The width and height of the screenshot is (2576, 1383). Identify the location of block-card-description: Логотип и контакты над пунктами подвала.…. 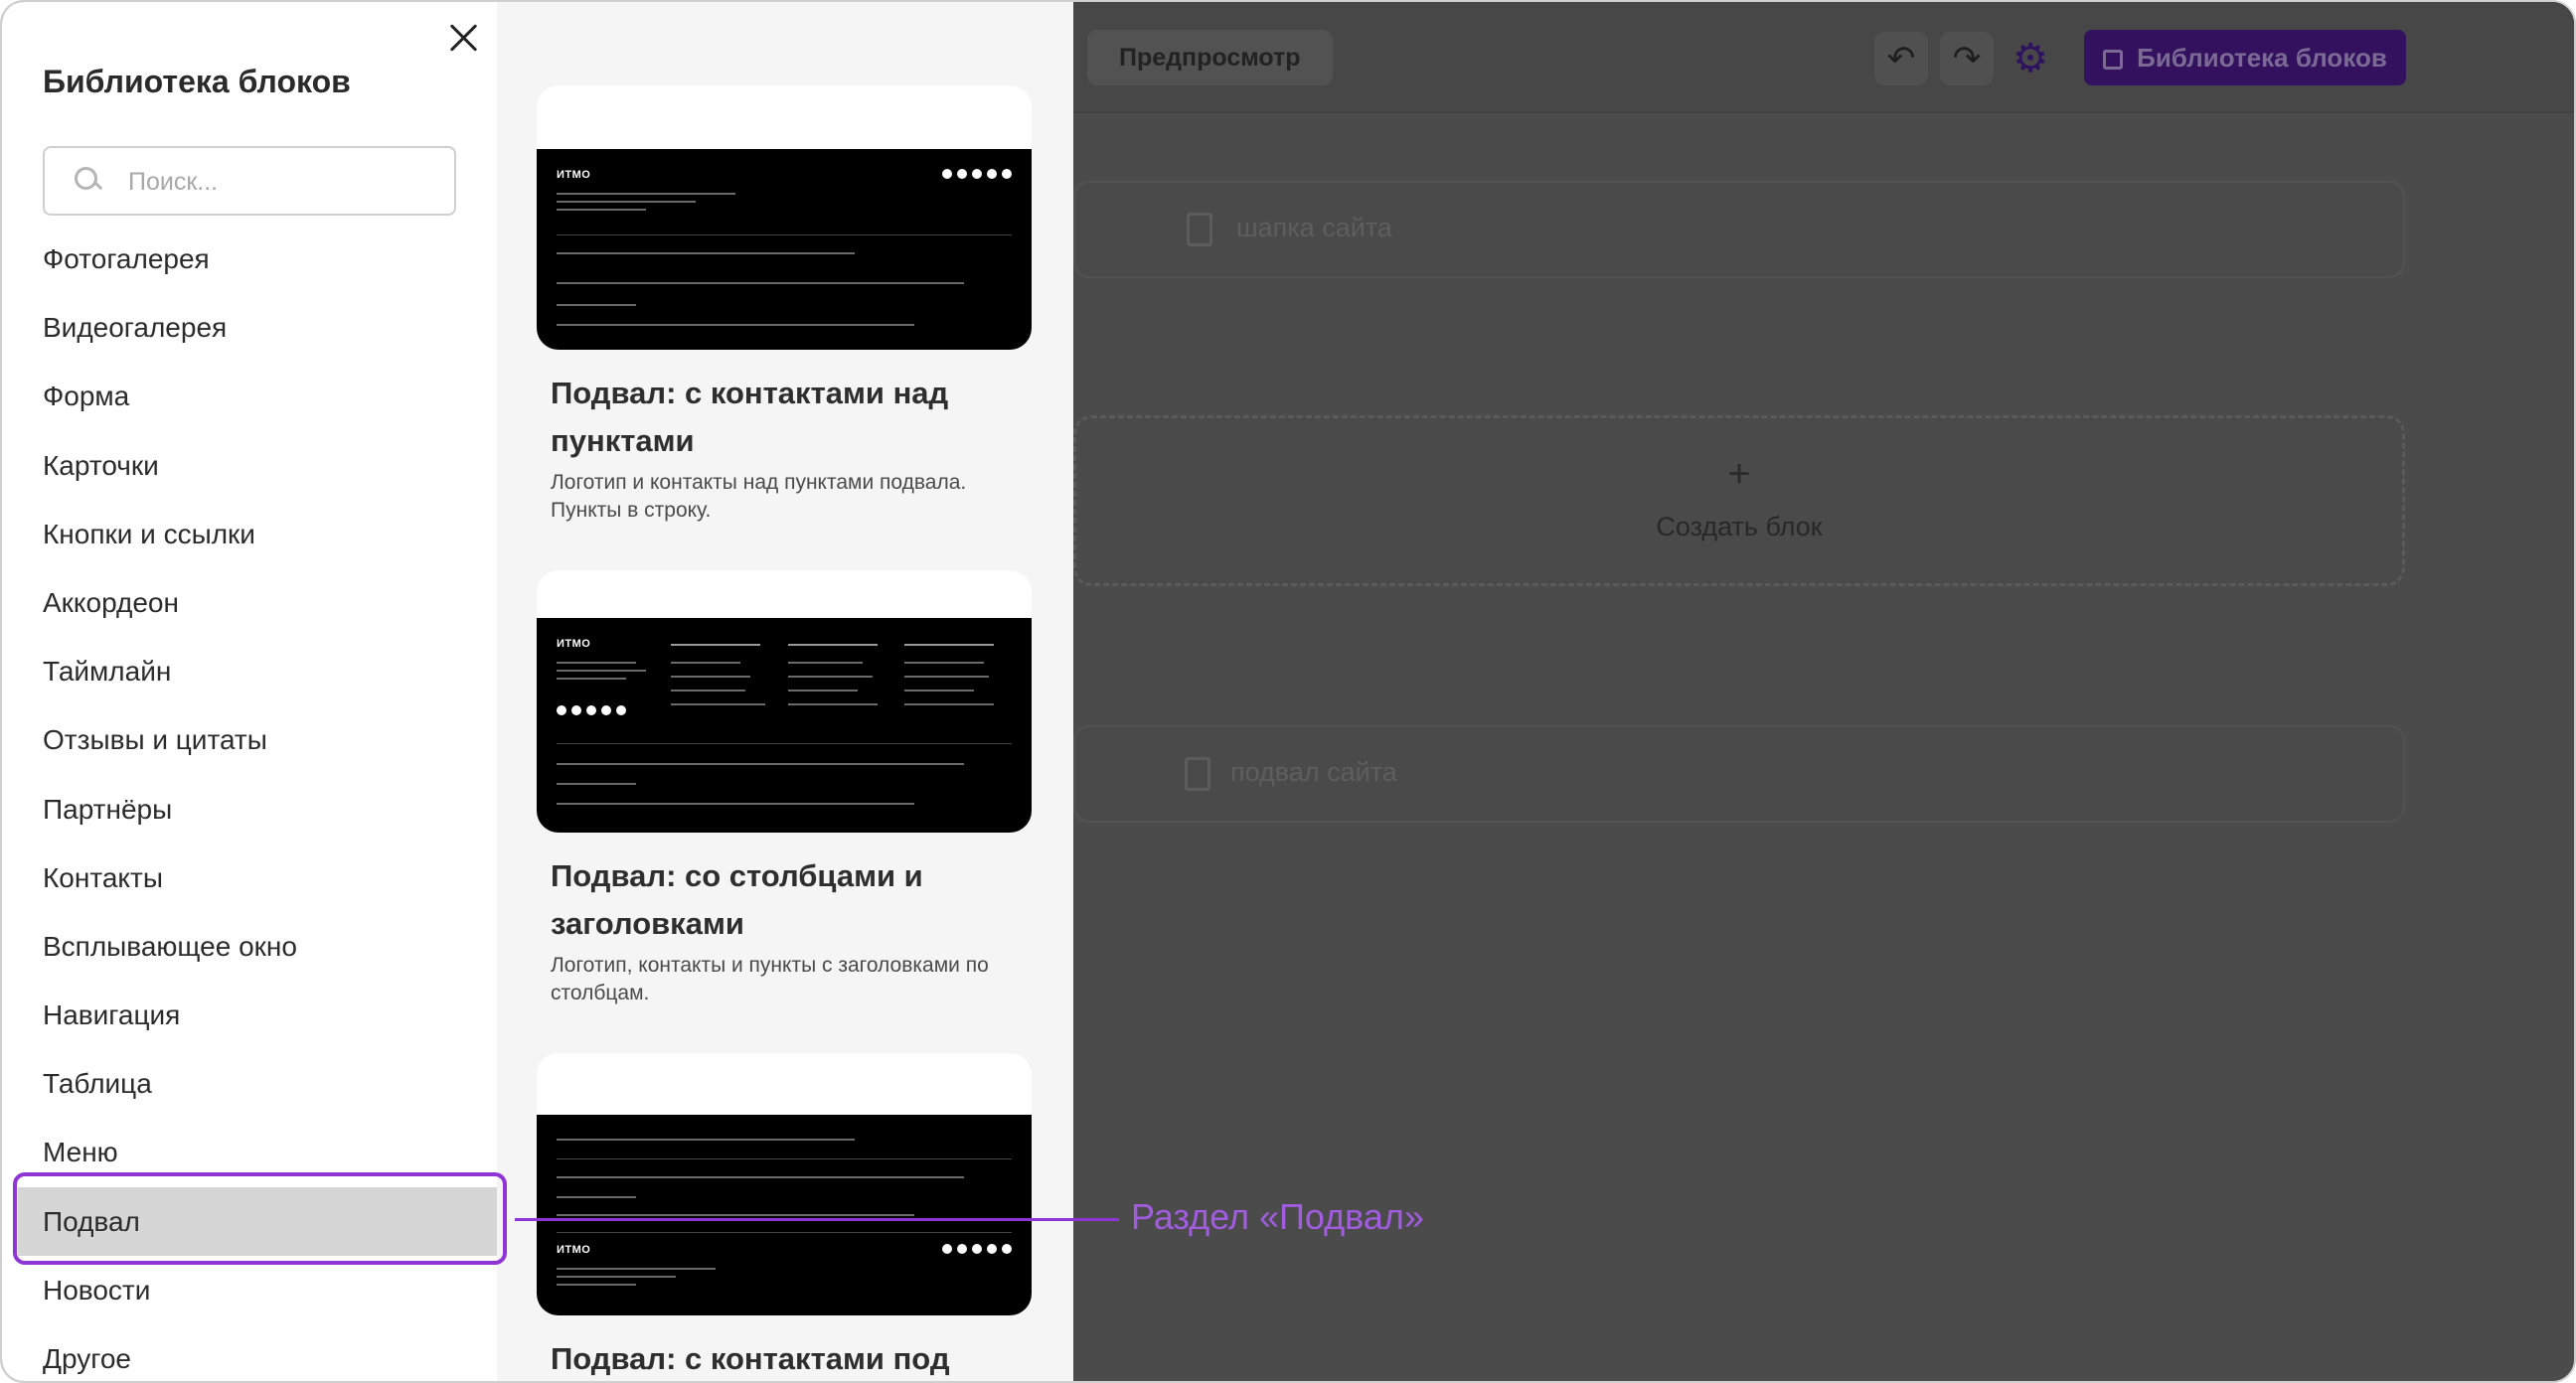
(759, 497).